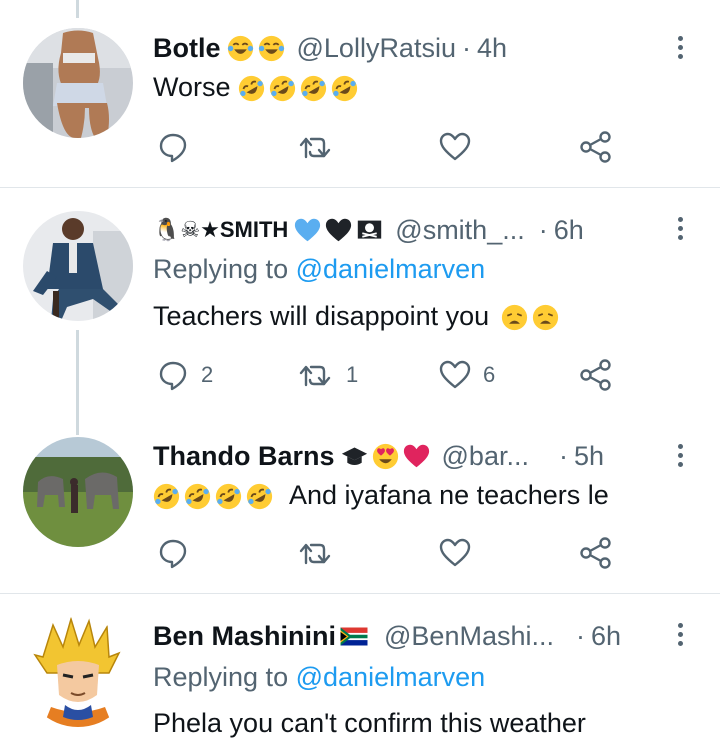 Image resolution: width=720 pixels, height=739 pixels. Describe the element at coordinates (376, 48) in the screenshot. I see `user-handle: @LollyRatsiu` at that location.